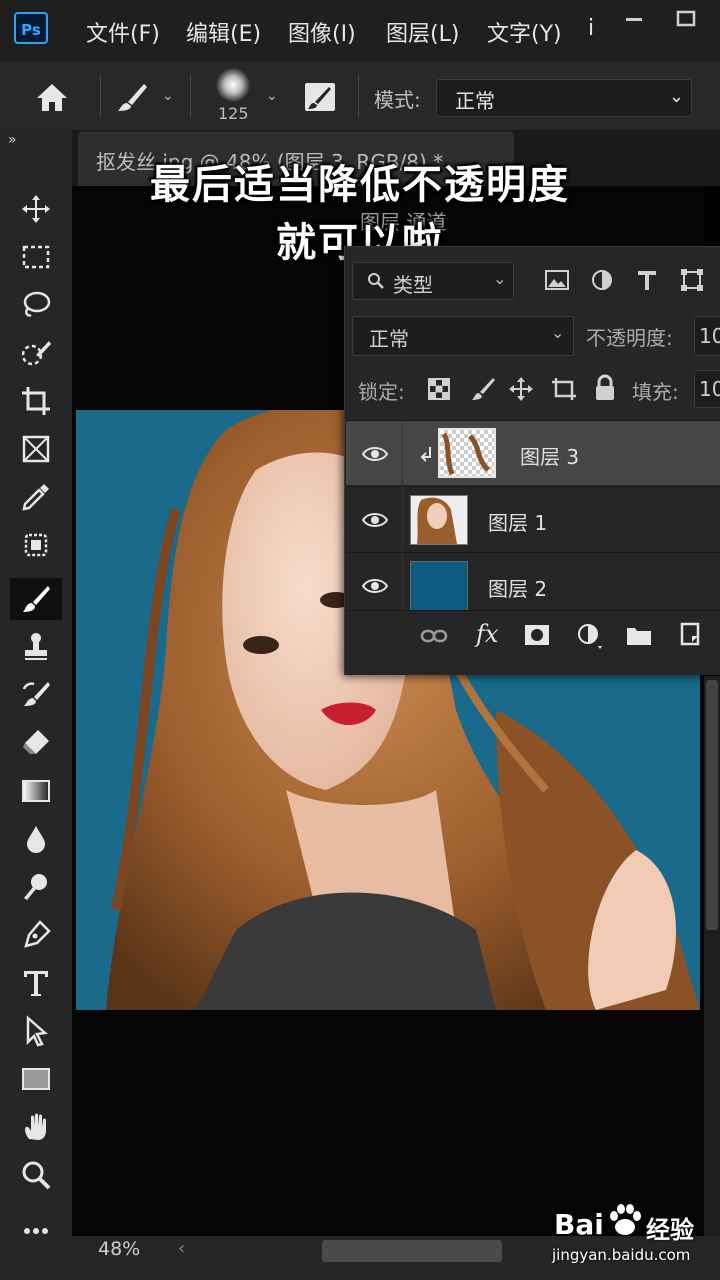  What do you see at coordinates (602, 280) in the screenshot?
I see `adjustment-filter-icon` at bounding box center [602, 280].